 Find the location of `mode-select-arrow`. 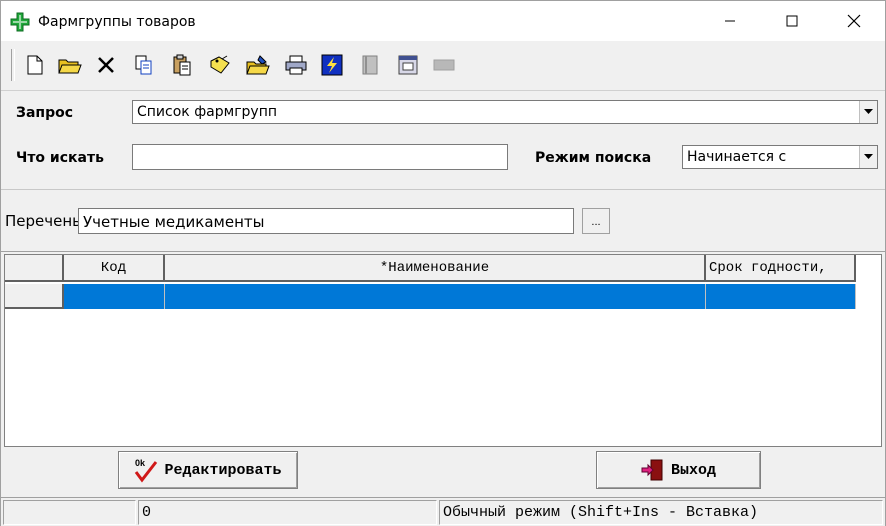

mode-select-arrow is located at coordinates (868, 157).